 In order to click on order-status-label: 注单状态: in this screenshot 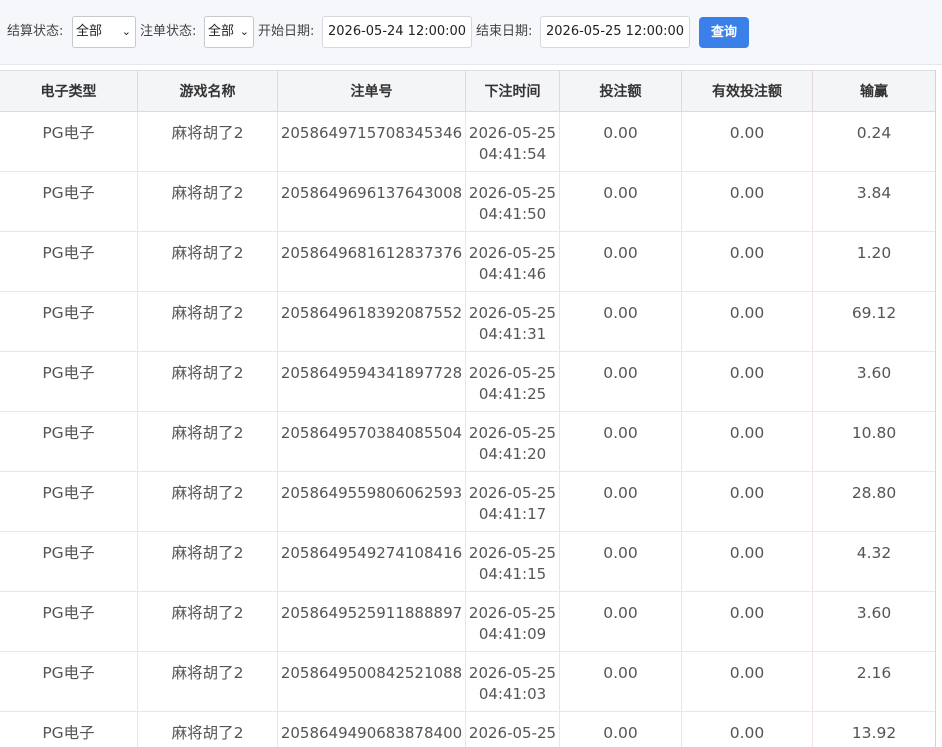, I will do `click(168, 31)`.